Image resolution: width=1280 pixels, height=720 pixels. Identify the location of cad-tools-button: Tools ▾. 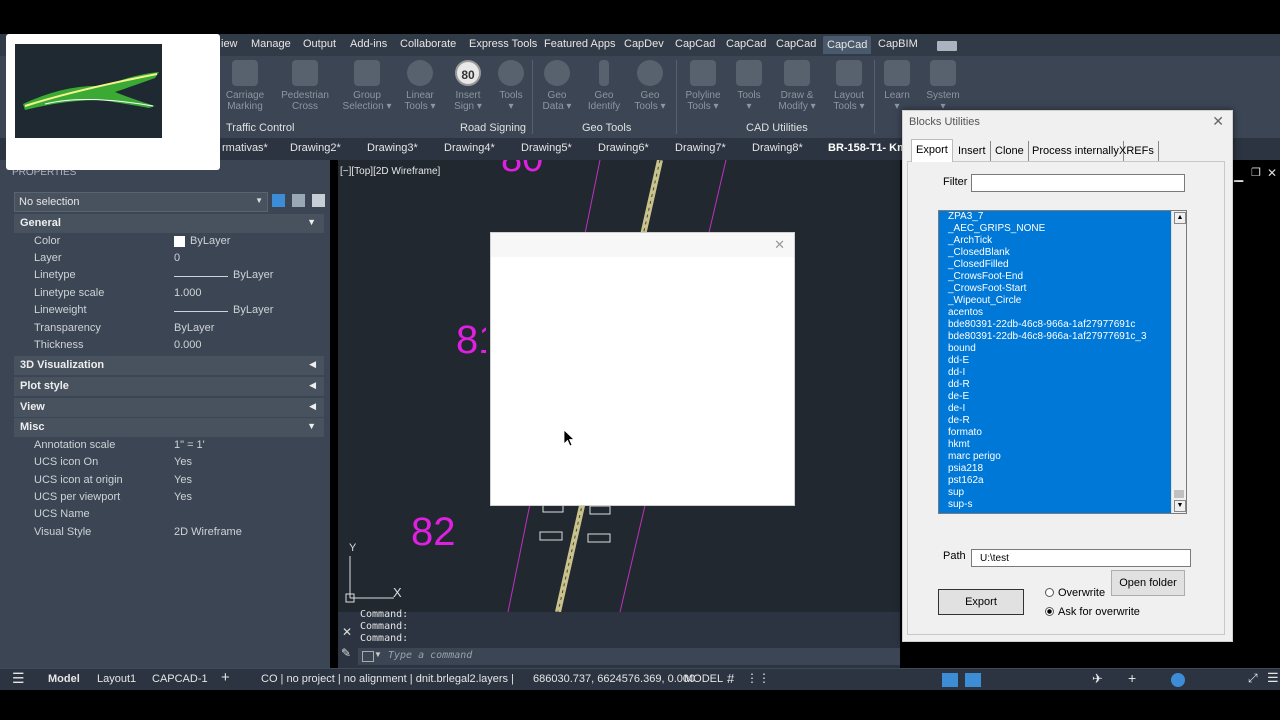
(749, 86).